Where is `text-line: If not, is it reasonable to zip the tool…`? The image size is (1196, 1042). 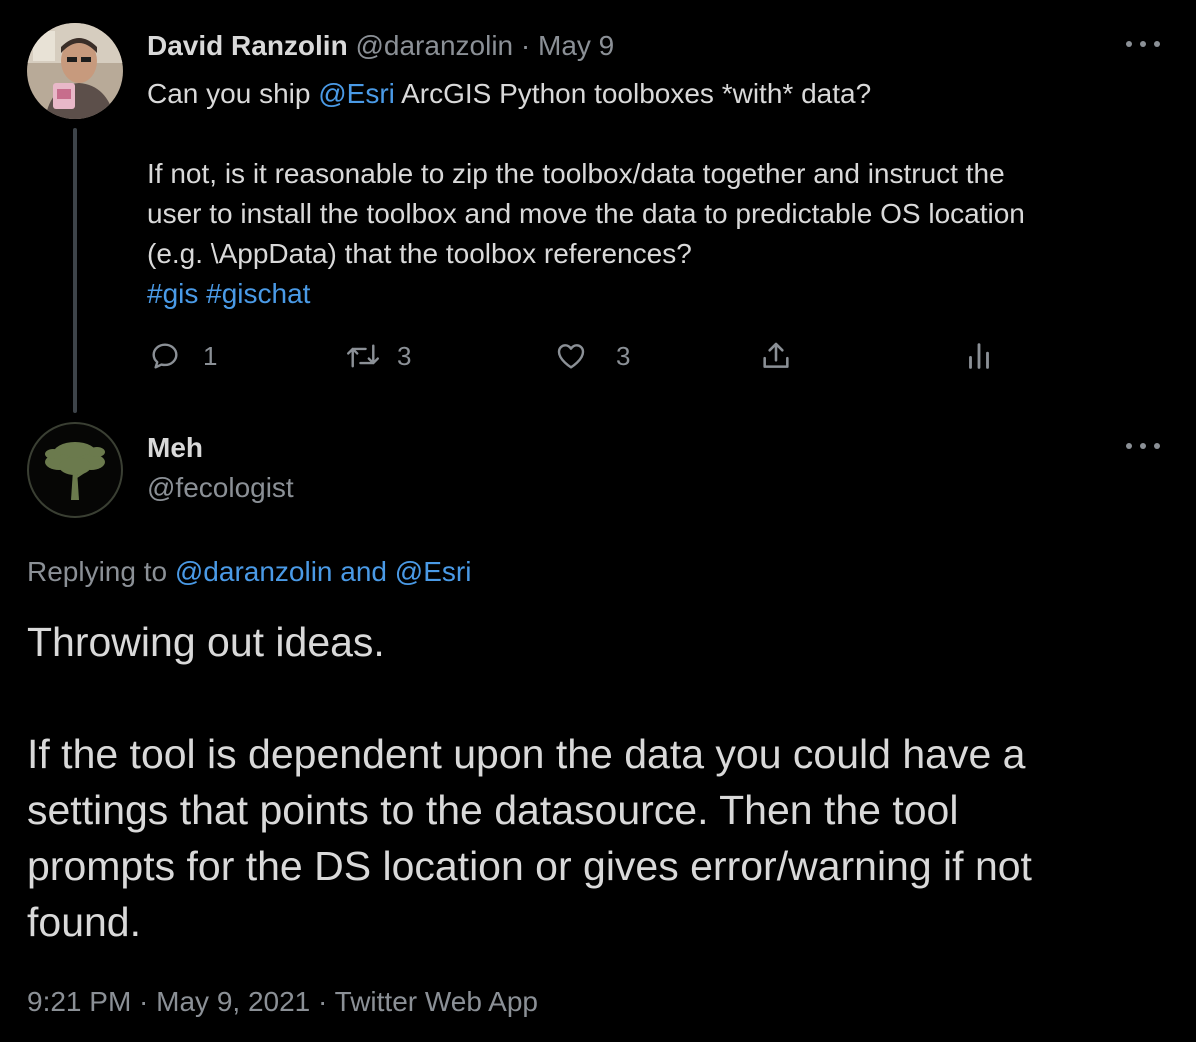 text-line: If not, is it reasonable to zip the tool… is located at coordinates (576, 173).